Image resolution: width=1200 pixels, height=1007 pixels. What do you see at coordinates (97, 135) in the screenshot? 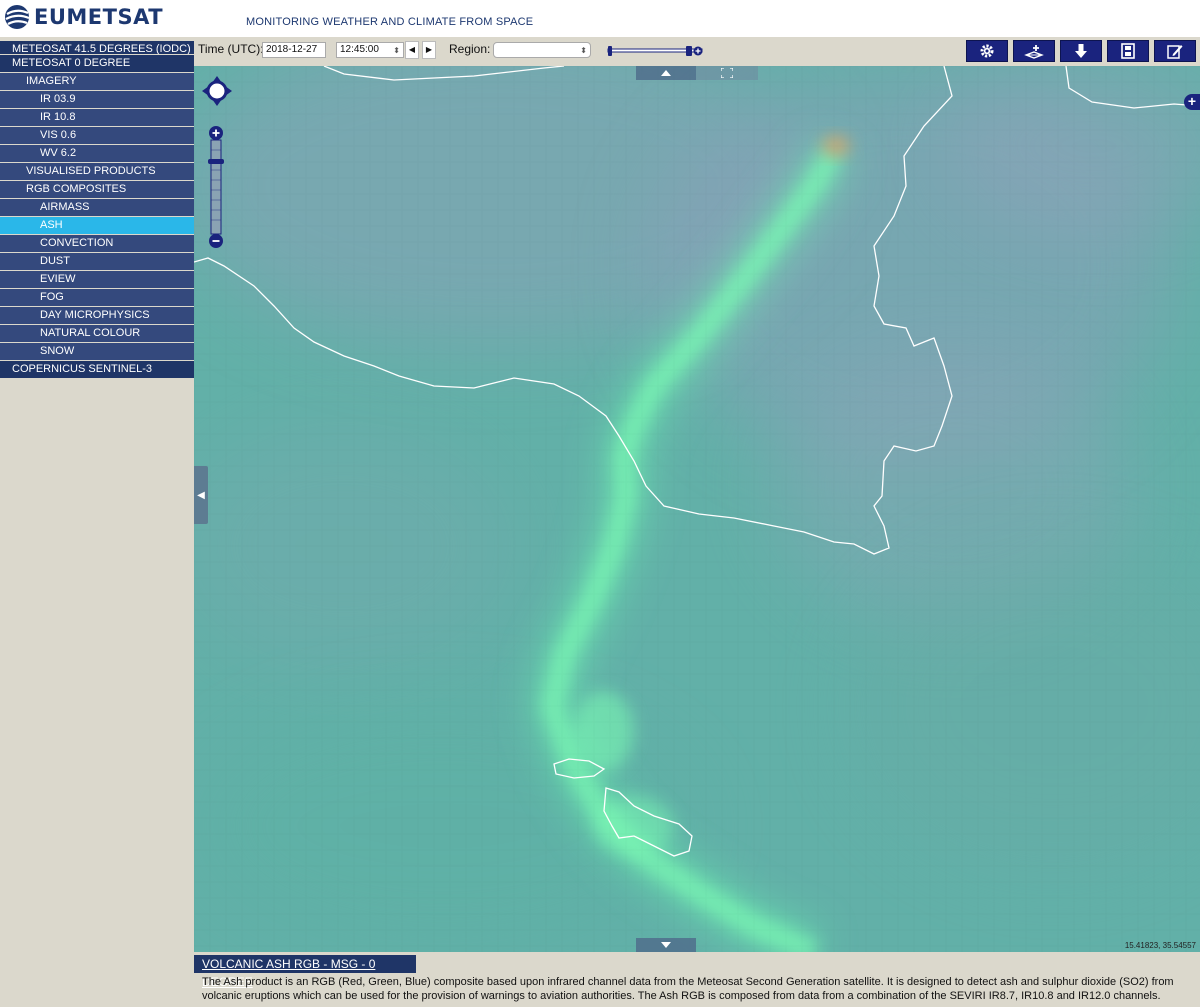
I see `sidebar-item-vis-0-6: VIS 0.6` at bounding box center [97, 135].